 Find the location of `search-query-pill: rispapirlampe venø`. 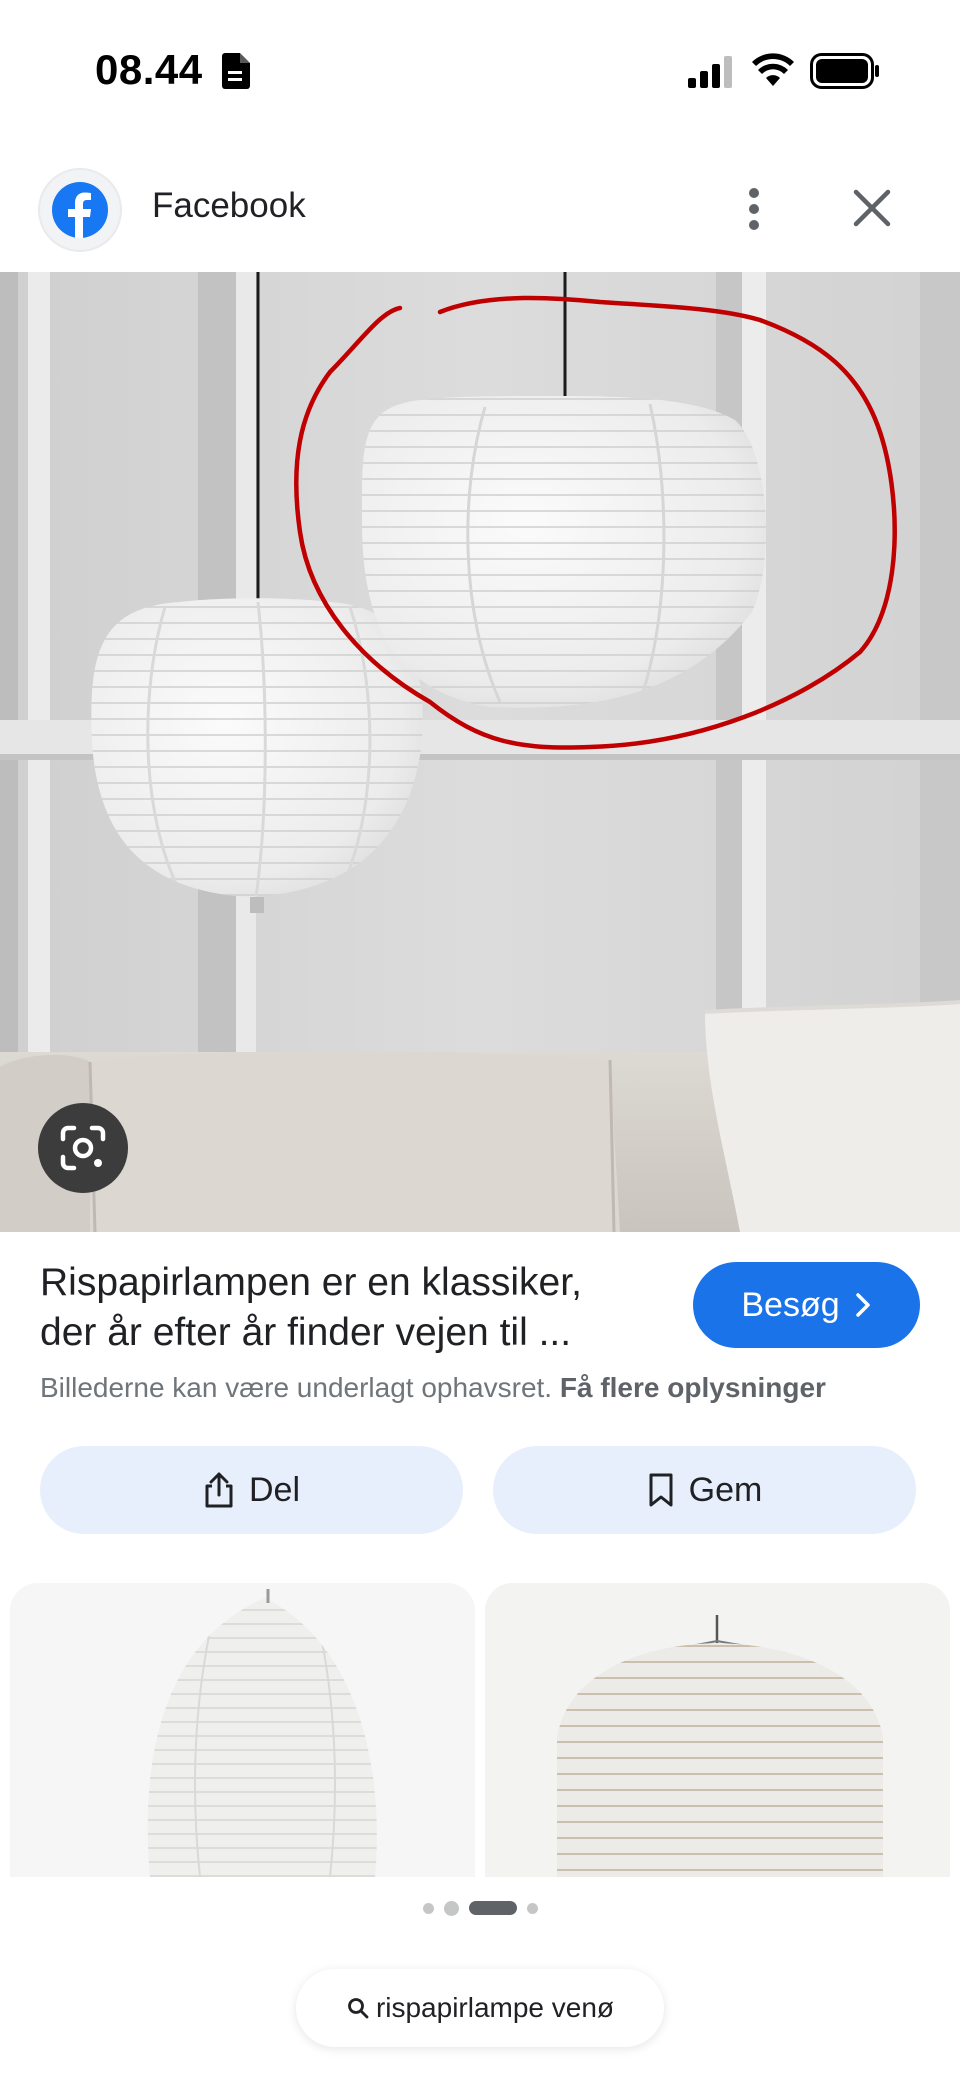

search-query-pill: rispapirlampe venø is located at coordinates (480, 2008).